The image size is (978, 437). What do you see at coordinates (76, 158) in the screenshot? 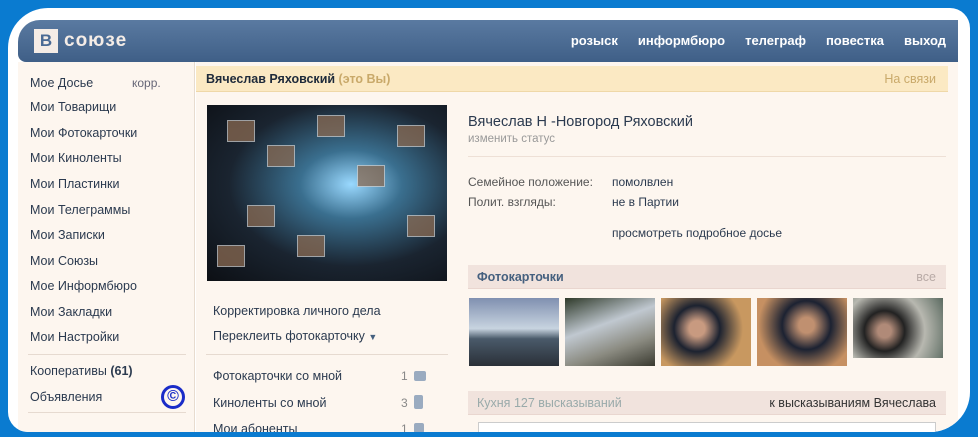
I see `sidebar-item-videos: Мои Киноленты` at bounding box center [76, 158].